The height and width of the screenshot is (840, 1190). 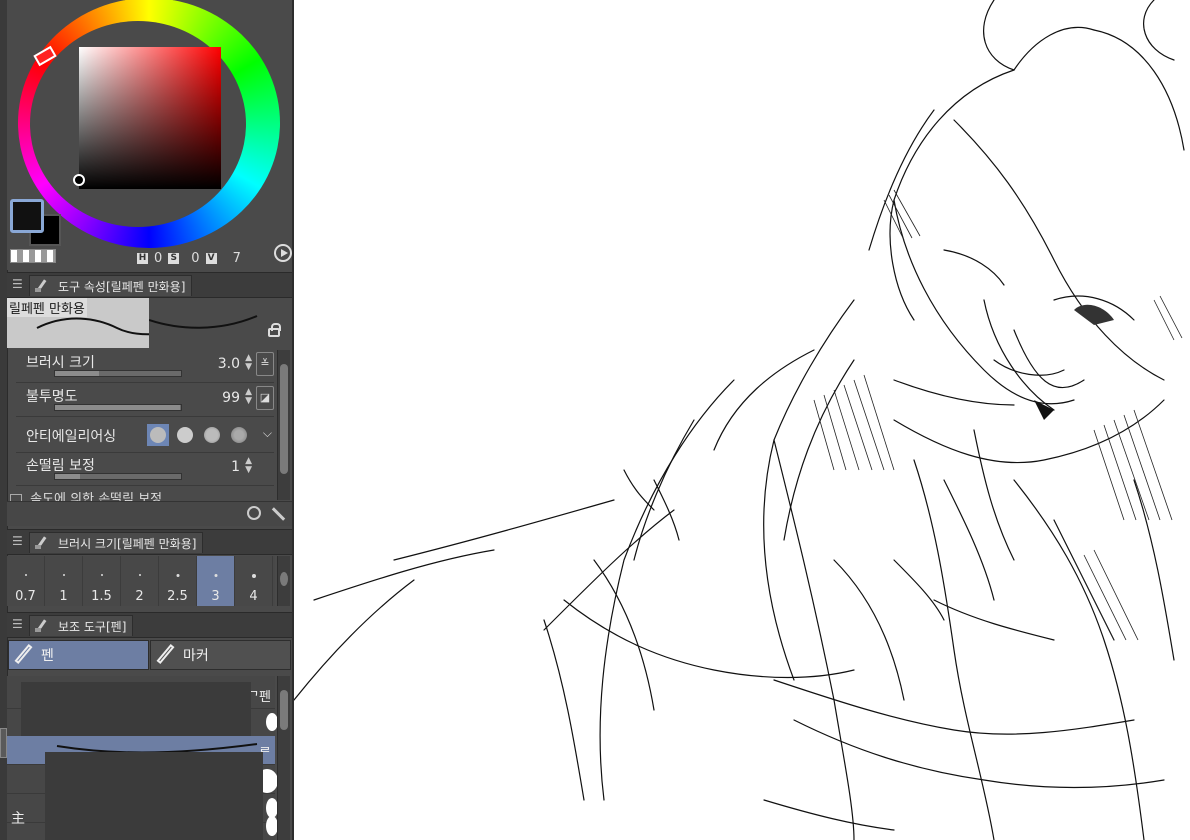 What do you see at coordinates (33, 256) in the screenshot?
I see `transparent-color-swatch` at bounding box center [33, 256].